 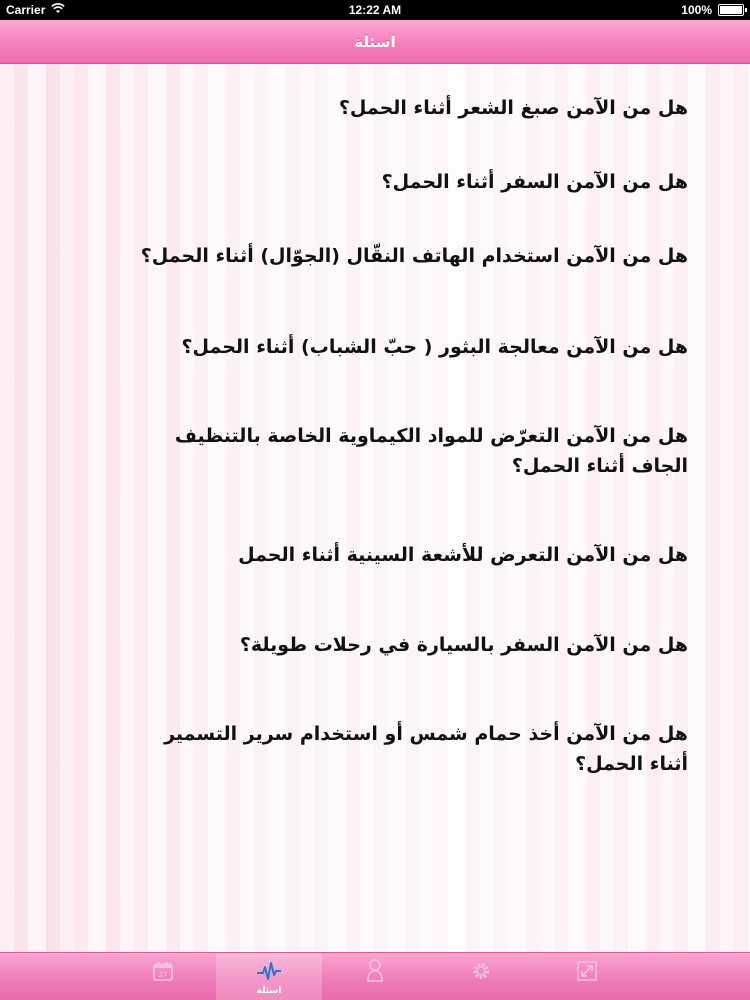 I want to click on expand-icon, so click(x=587, y=971).